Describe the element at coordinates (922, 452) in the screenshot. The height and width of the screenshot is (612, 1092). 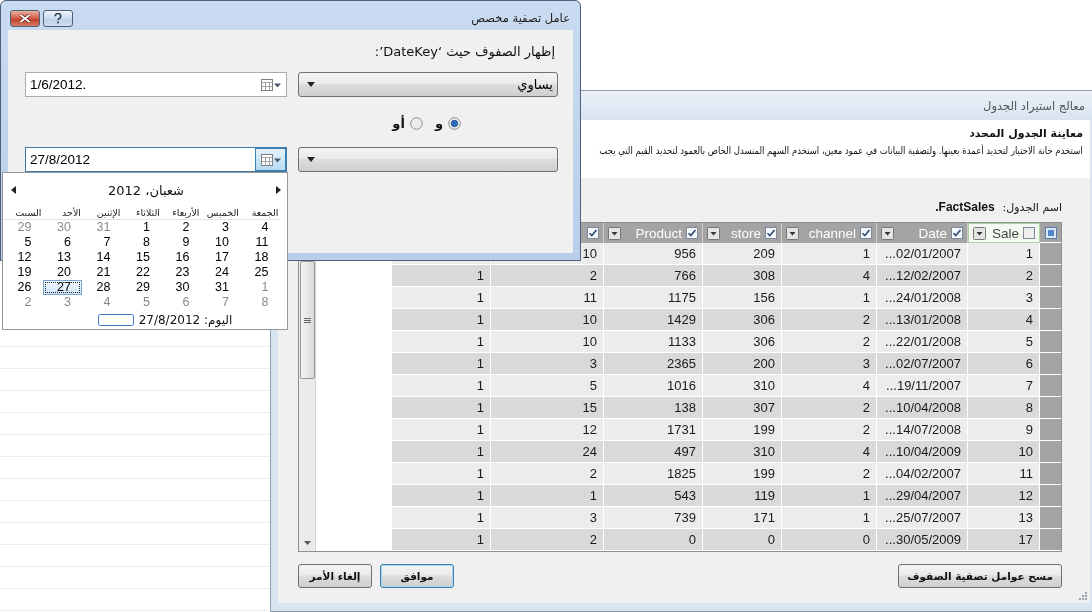
I see `table-cell: ...10/04/2009` at that location.